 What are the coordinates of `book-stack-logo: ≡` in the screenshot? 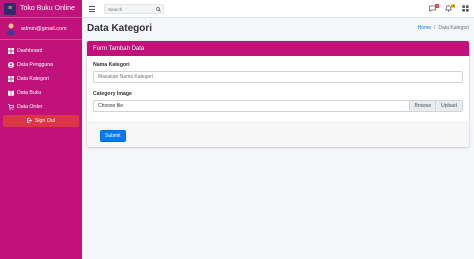 It's located at (10, 8).